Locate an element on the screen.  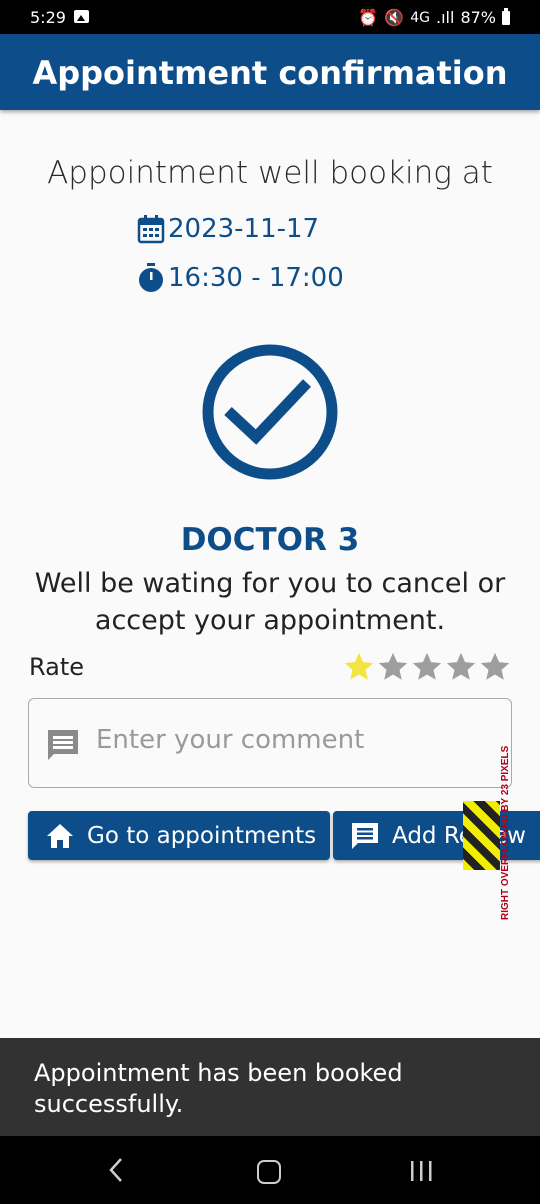
network-type: 4G is located at coordinates (420, 17).